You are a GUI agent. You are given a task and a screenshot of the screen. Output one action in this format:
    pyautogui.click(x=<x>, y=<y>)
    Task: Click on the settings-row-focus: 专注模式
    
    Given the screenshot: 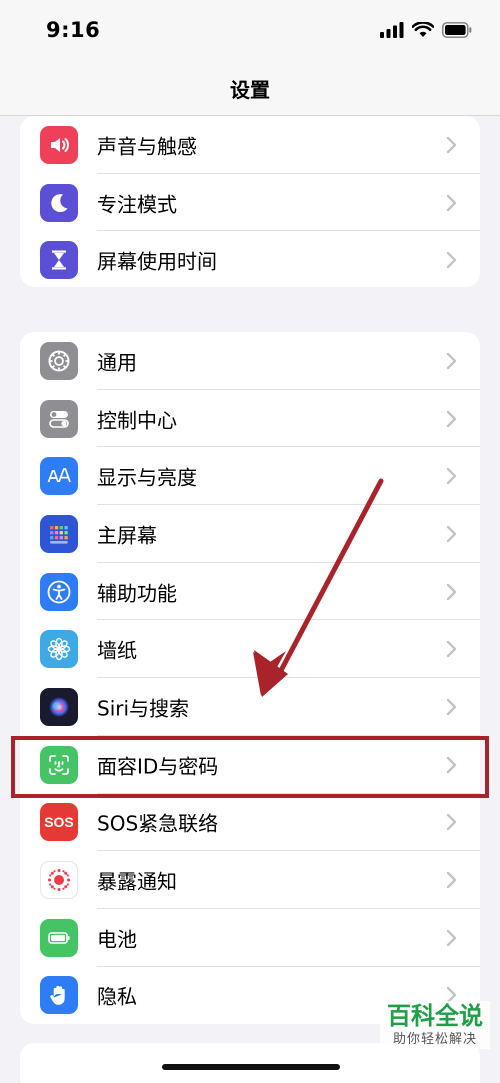 What is the action you would take?
    pyautogui.click(x=250, y=203)
    